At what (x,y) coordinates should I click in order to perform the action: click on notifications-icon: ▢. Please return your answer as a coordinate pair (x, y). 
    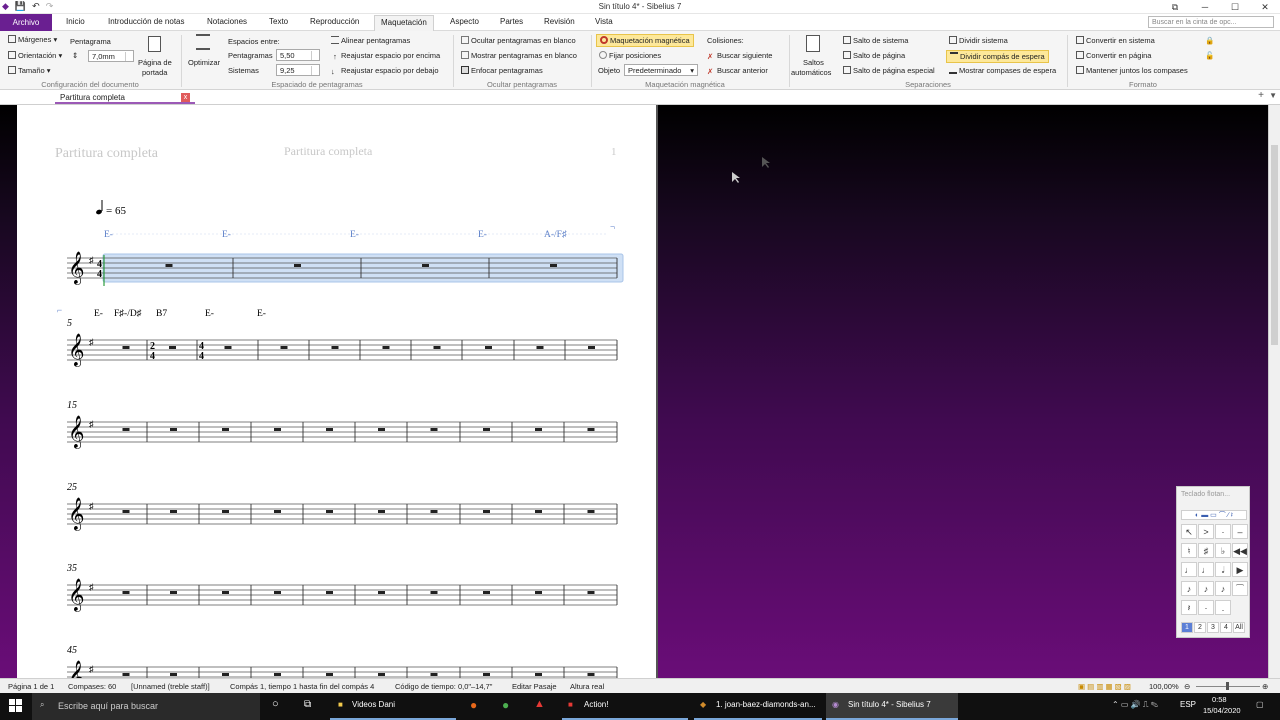
    Looking at the image, I should click on (1260, 704).